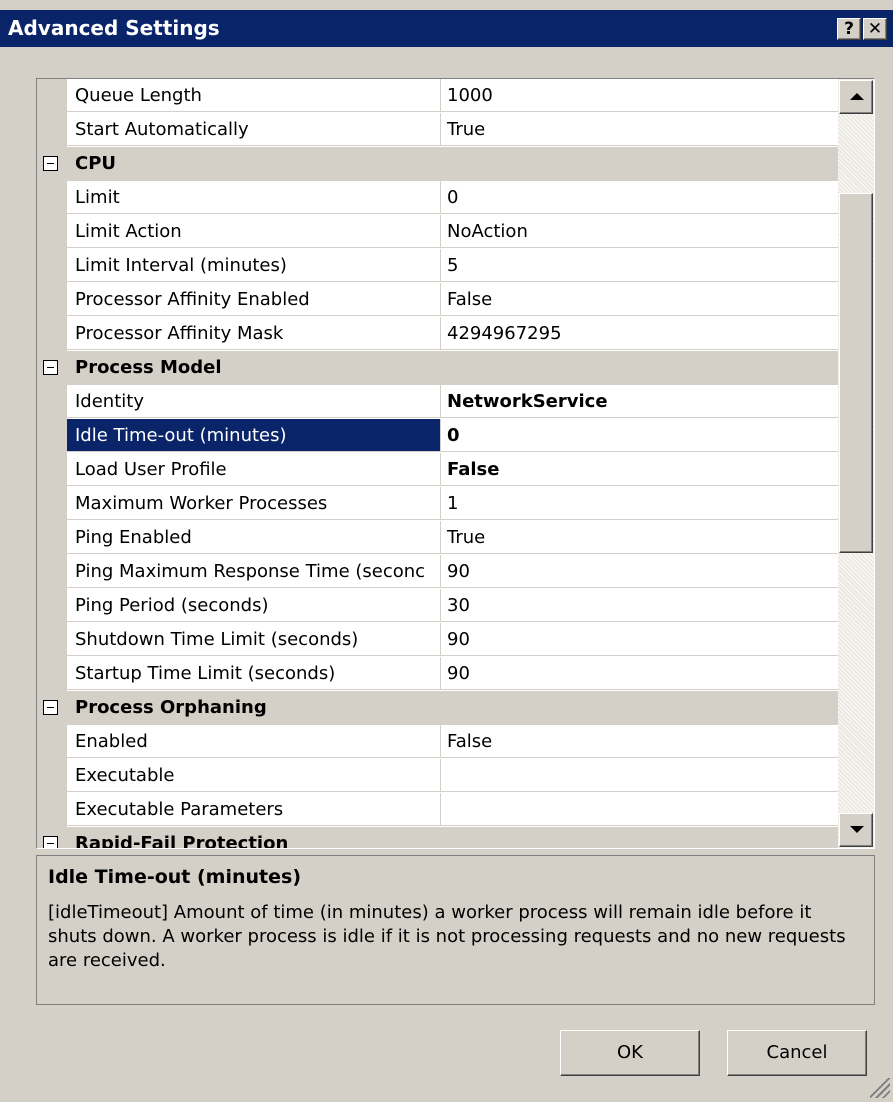 Image resolution: width=893 pixels, height=1102 pixels. I want to click on category-row: CPU, so click(437, 164).